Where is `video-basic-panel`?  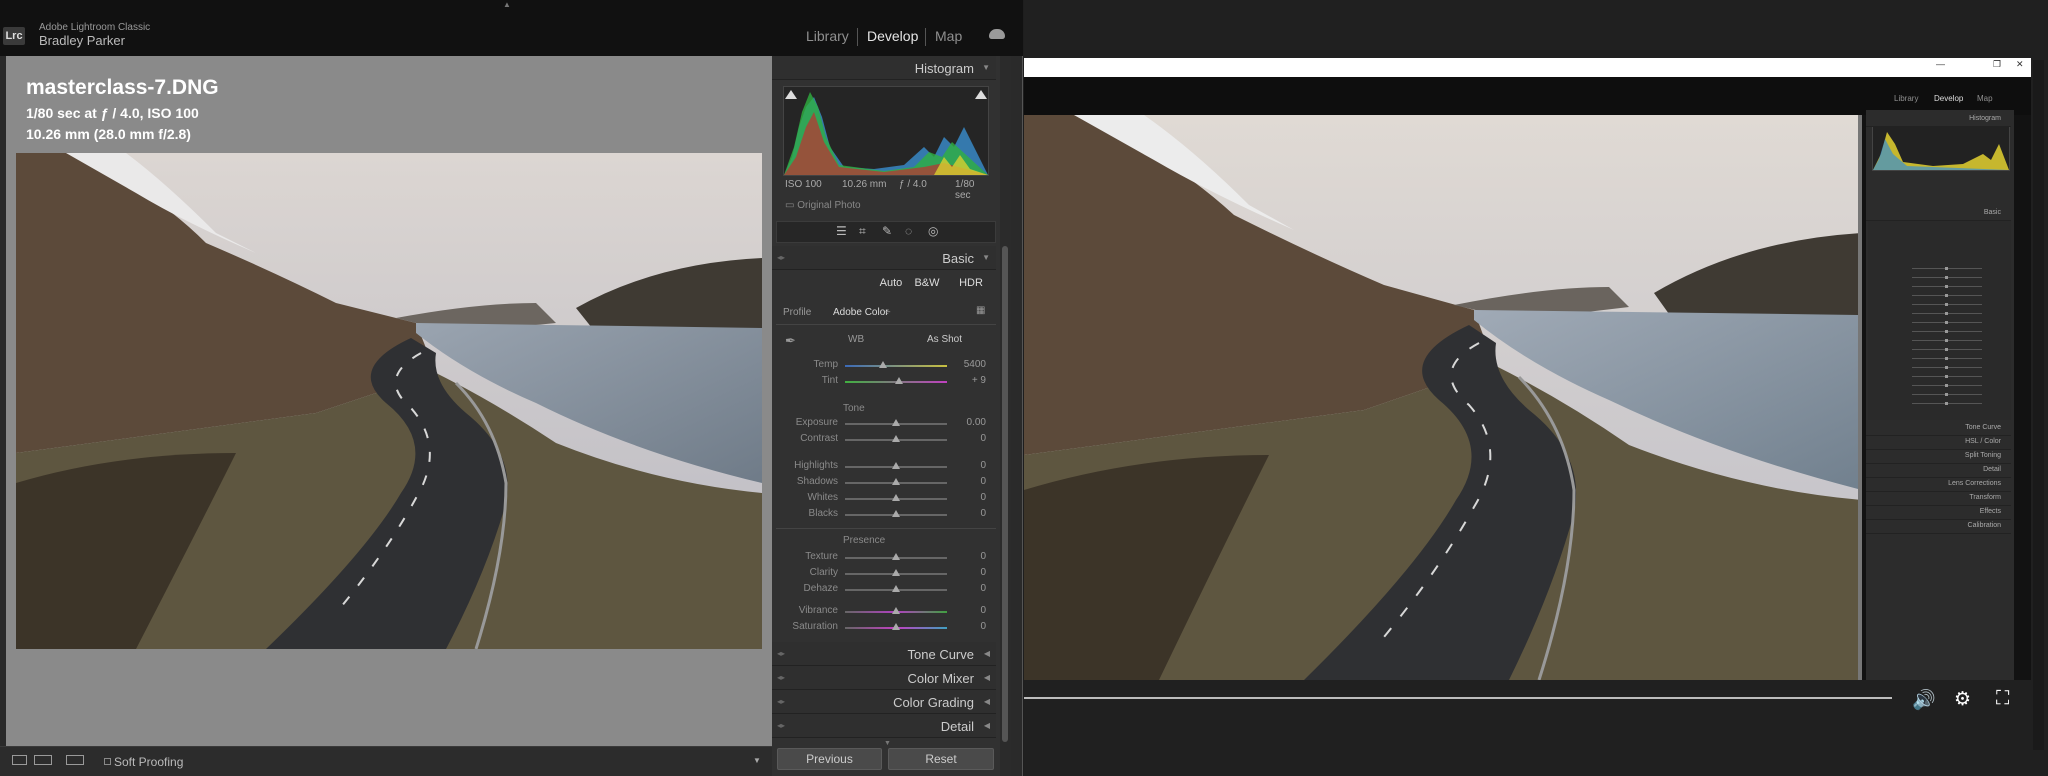
video-basic-panel is located at coordinates (1939, 320).